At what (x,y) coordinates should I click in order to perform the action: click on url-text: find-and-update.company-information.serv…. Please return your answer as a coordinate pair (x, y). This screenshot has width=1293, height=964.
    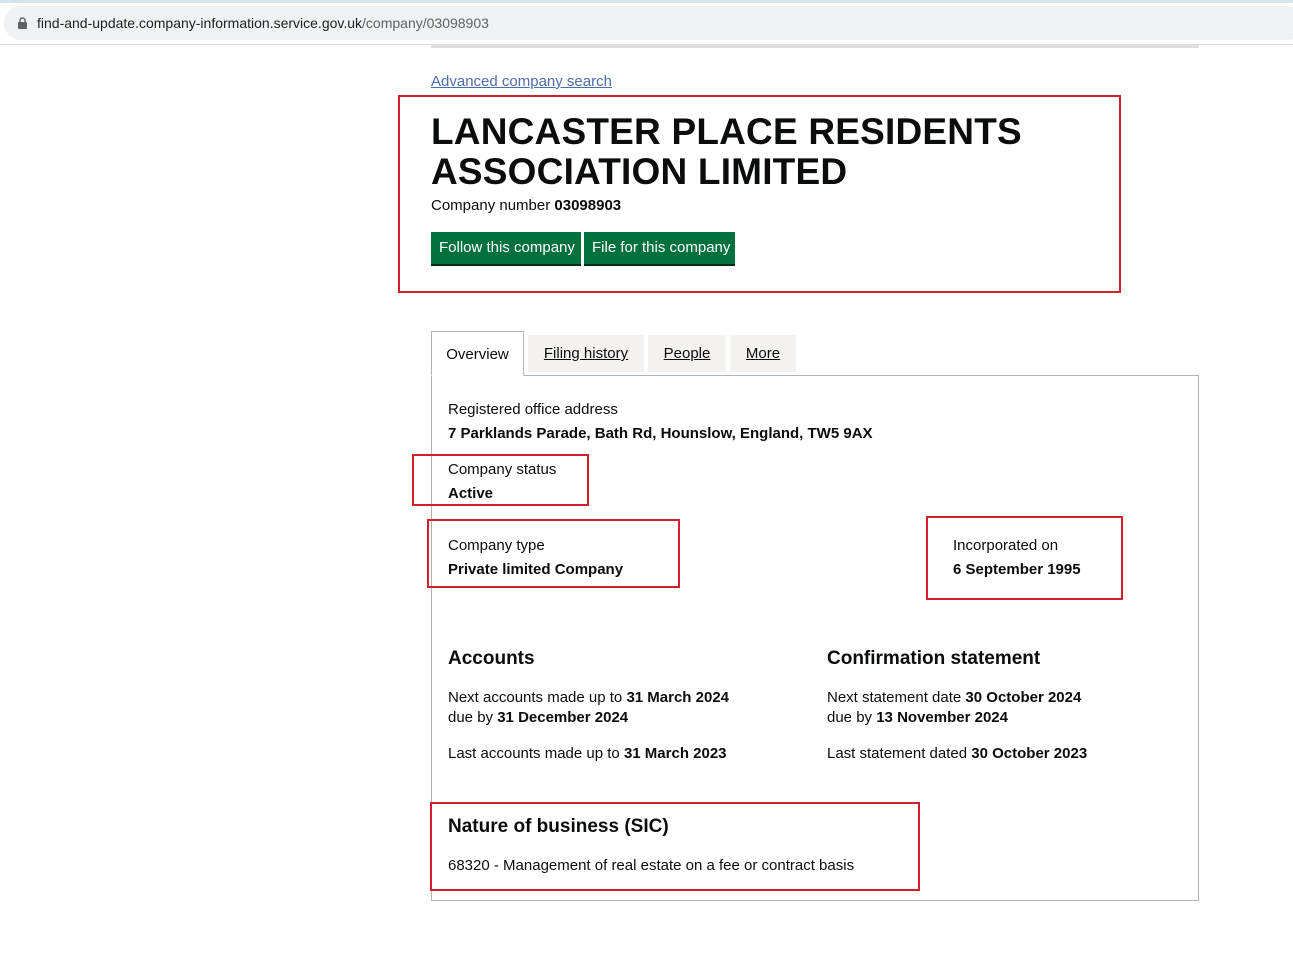
    Looking at the image, I should click on (263, 23).